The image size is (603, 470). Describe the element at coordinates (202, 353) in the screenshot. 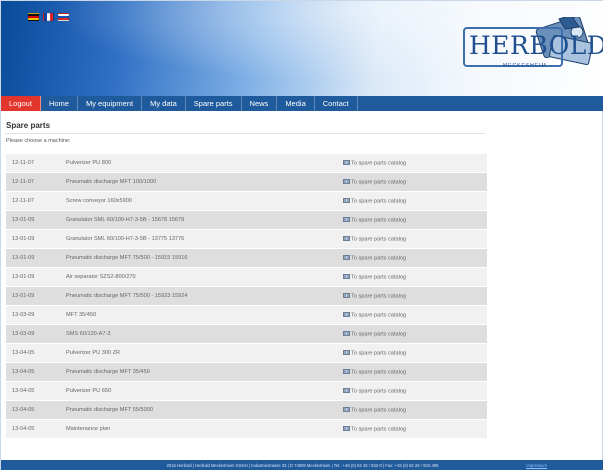

I see `row-machine-name: Pulverizer PU 300 ZR` at that location.